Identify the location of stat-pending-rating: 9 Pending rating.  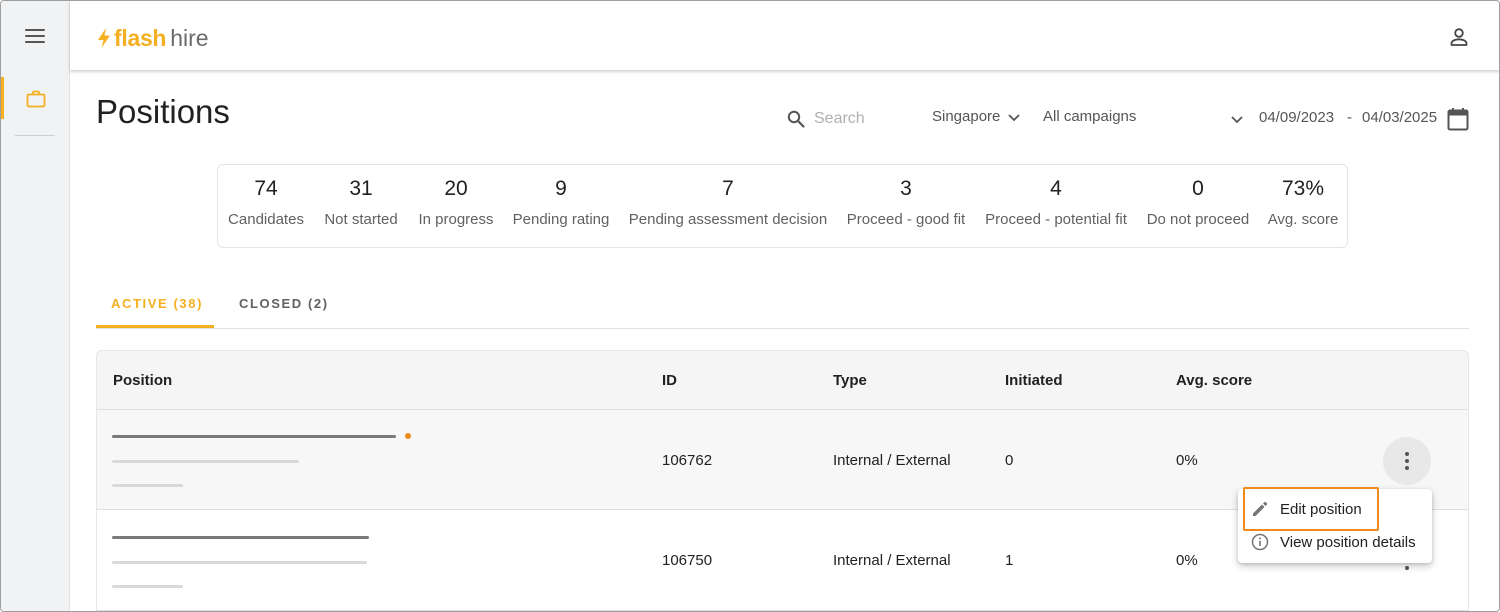
(561, 197).